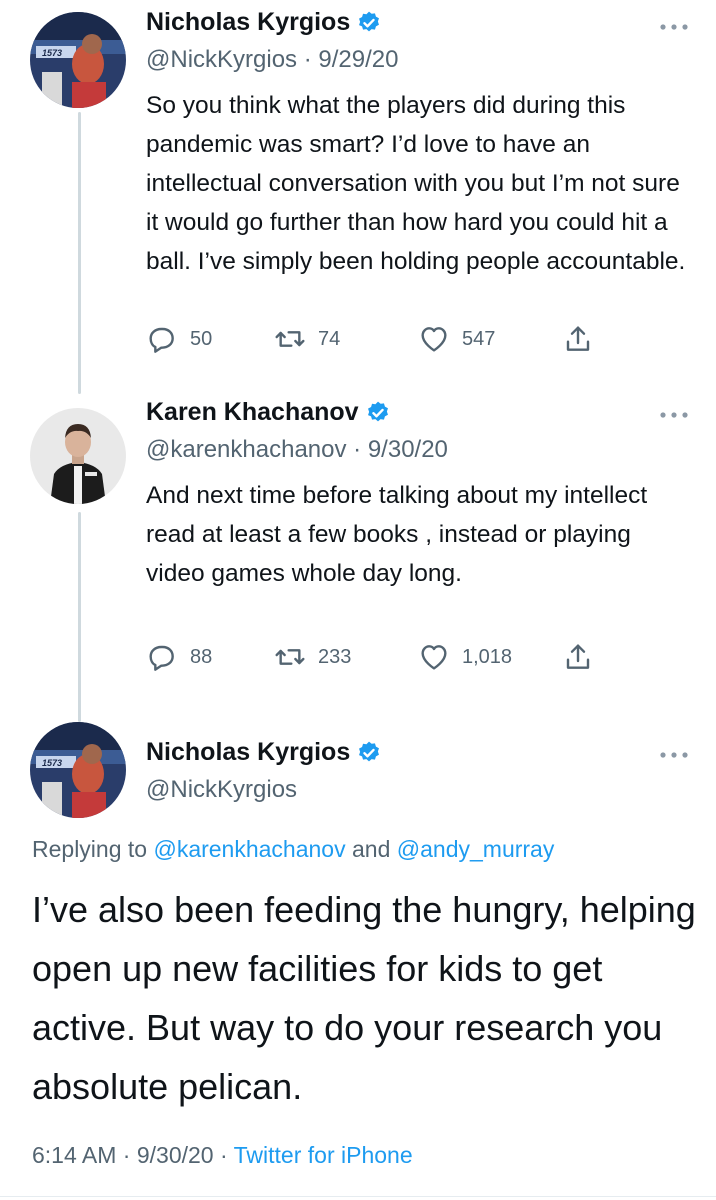 The image size is (716, 1200). I want to click on kyrgios-avatar-image: 1573, so click(78, 770).